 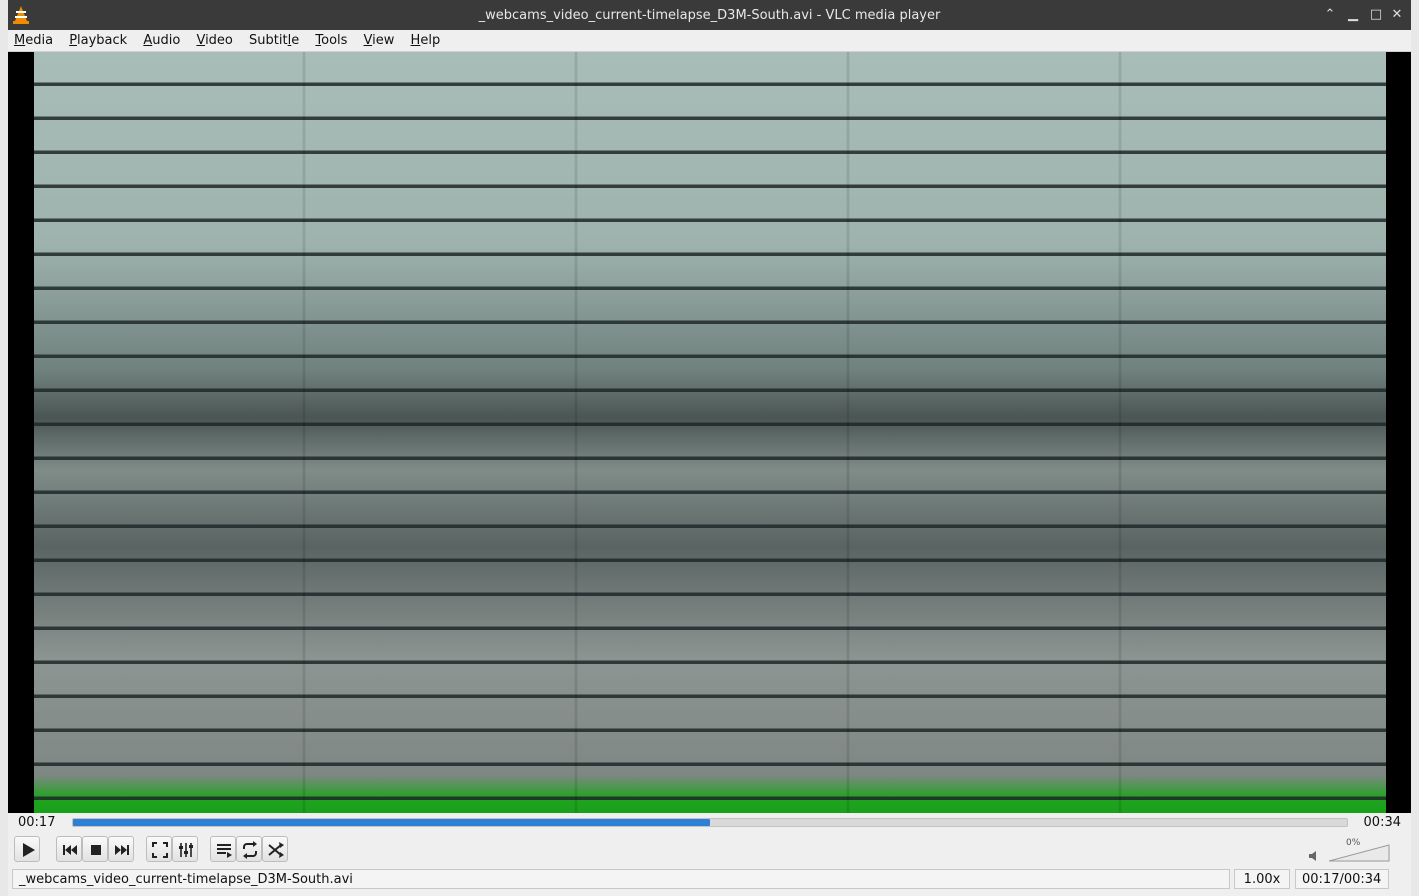 I want to click on menu-view: View, so click(x=379, y=40).